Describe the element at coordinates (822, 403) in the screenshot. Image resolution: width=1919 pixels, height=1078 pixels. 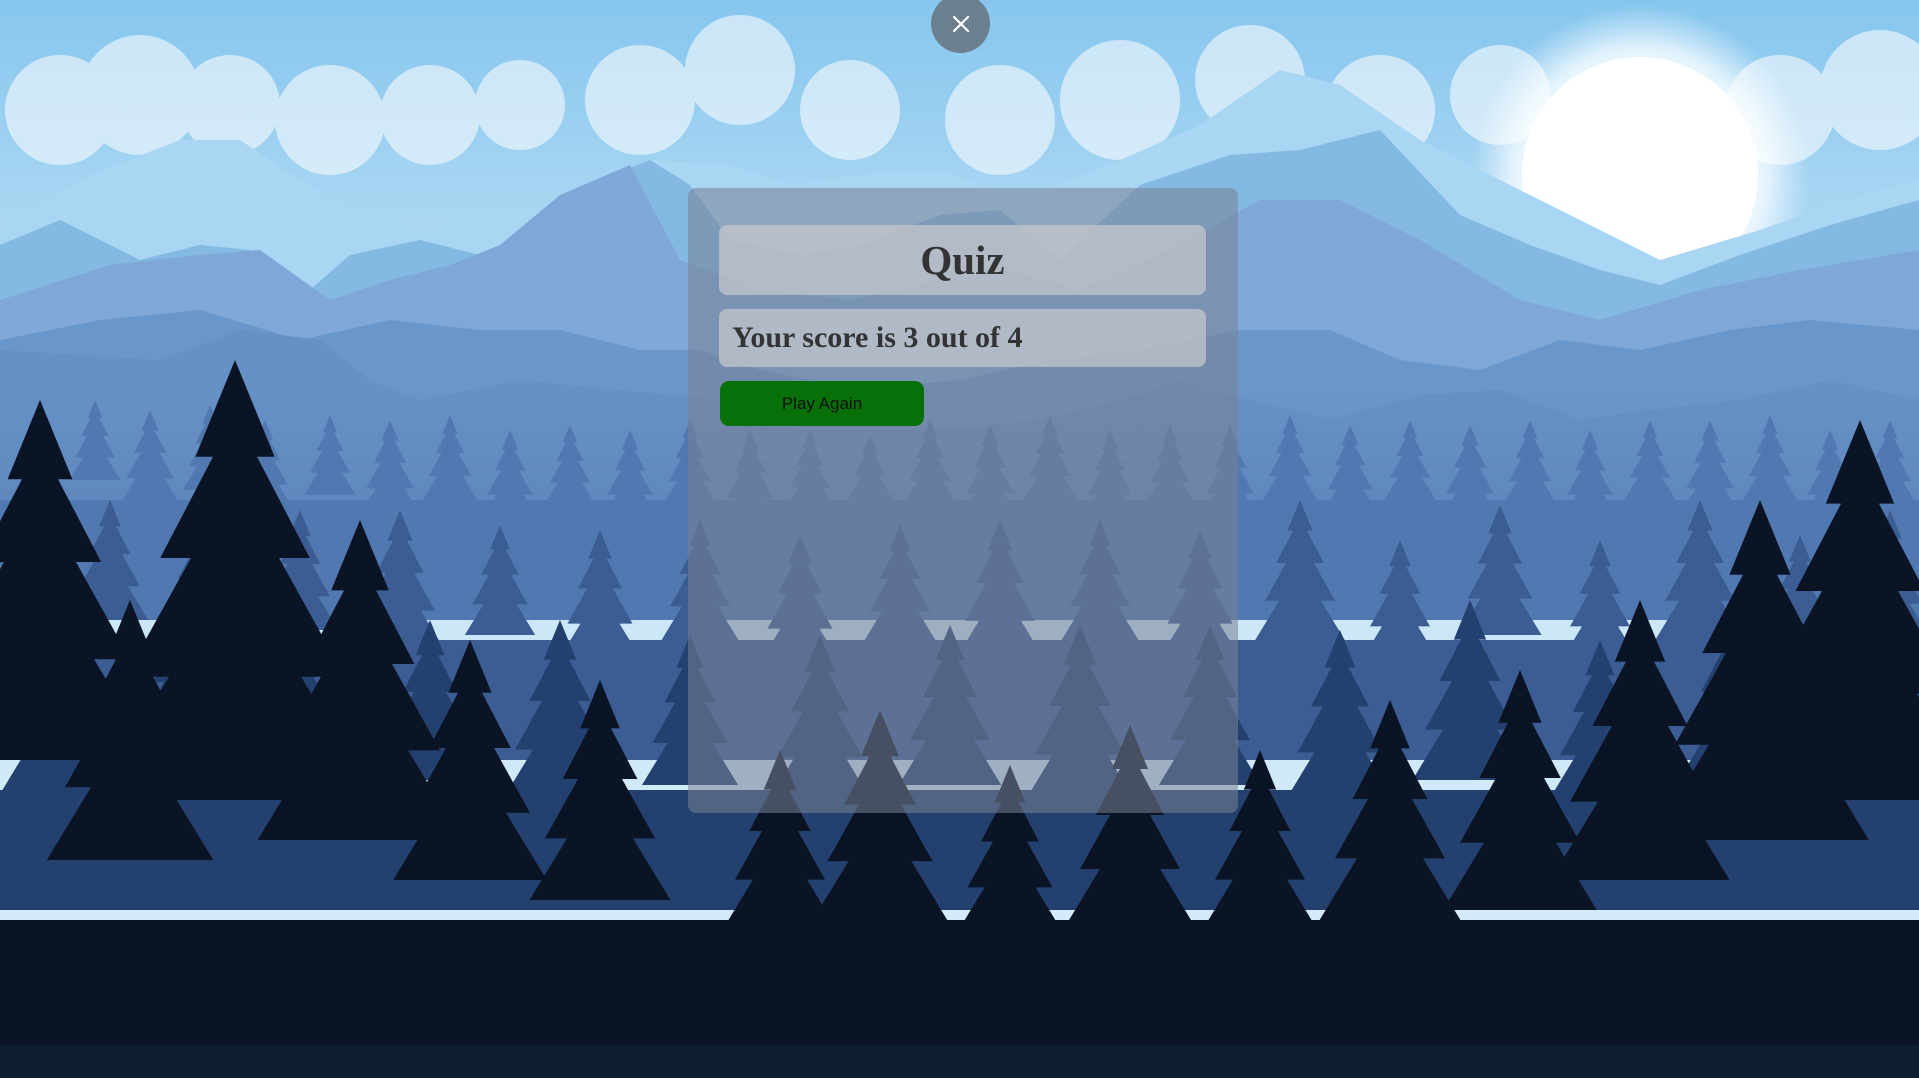
I see `play-again-button: Play Again` at that location.